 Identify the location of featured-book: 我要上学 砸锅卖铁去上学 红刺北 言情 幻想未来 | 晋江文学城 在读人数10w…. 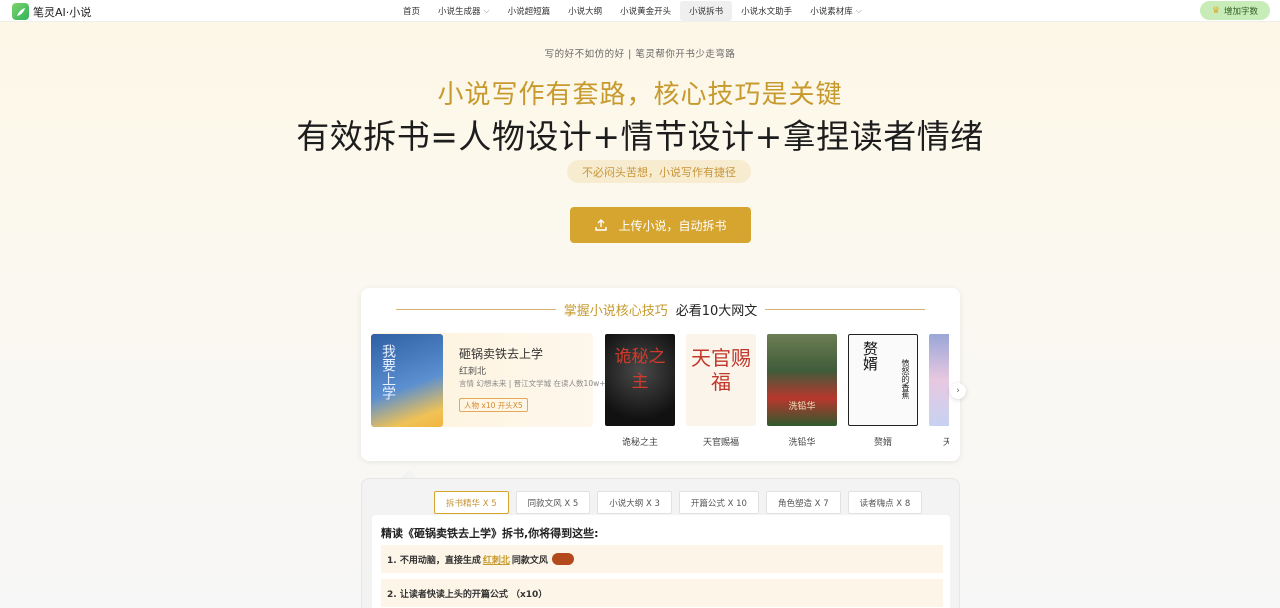
(488, 380).